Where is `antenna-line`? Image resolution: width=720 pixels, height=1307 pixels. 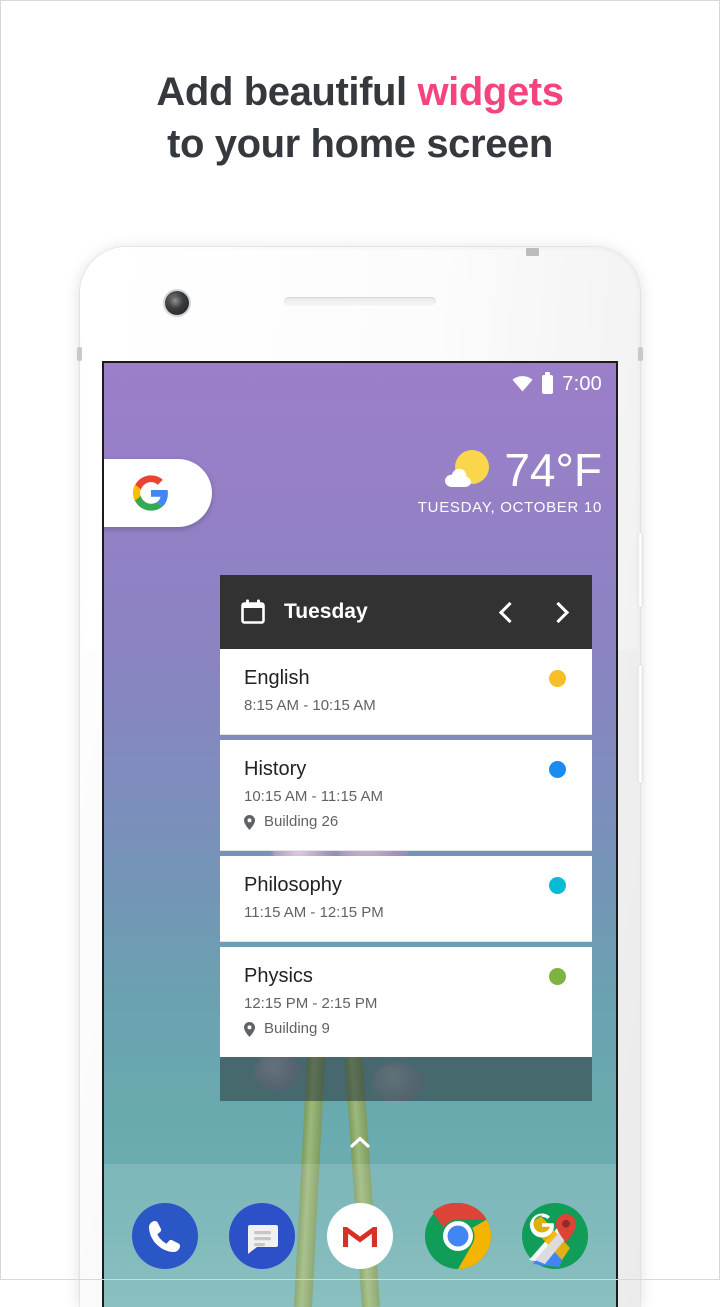 antenna-line is located at coordinates (532, 252).